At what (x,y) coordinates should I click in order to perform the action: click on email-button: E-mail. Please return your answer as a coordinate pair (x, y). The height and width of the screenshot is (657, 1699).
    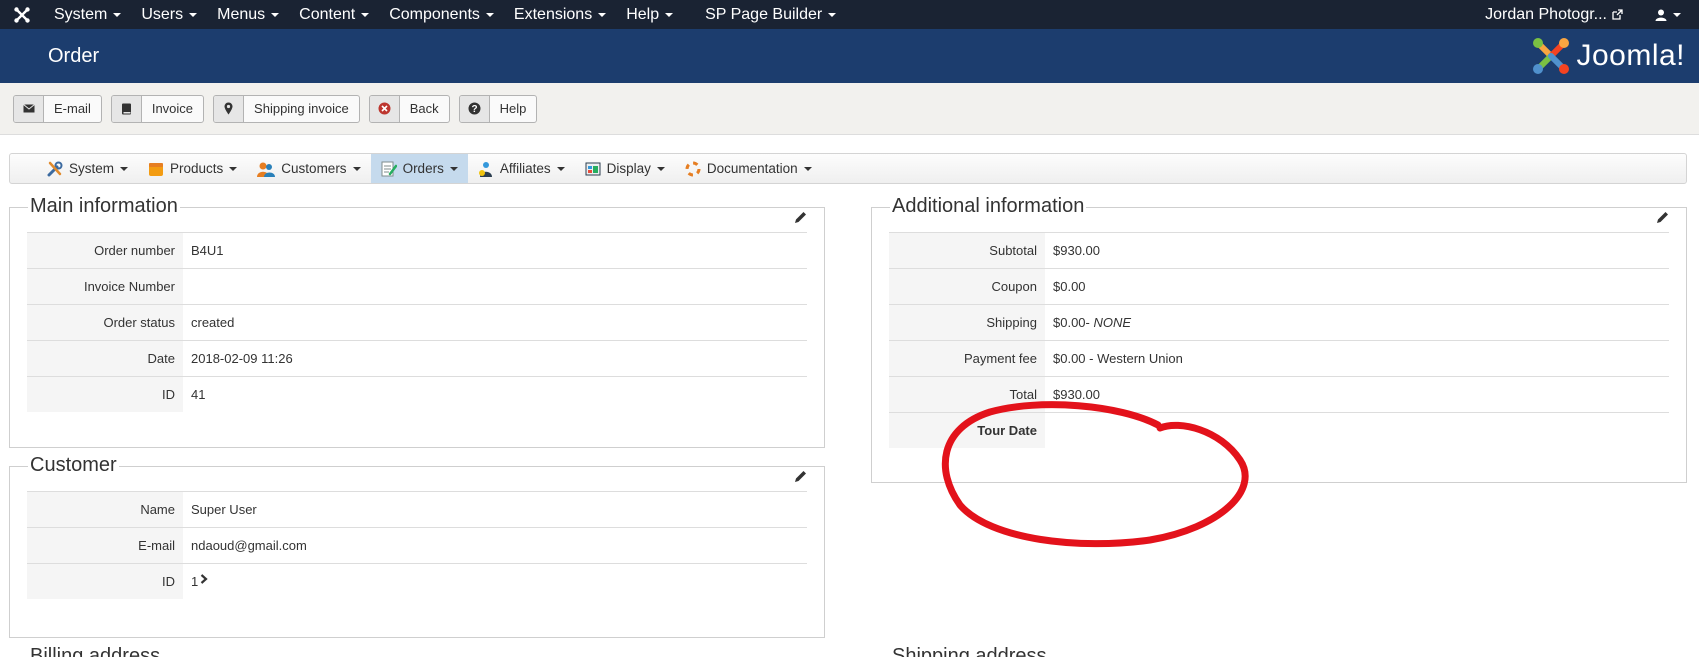
    Looking at the image, I should click on (57, 108).